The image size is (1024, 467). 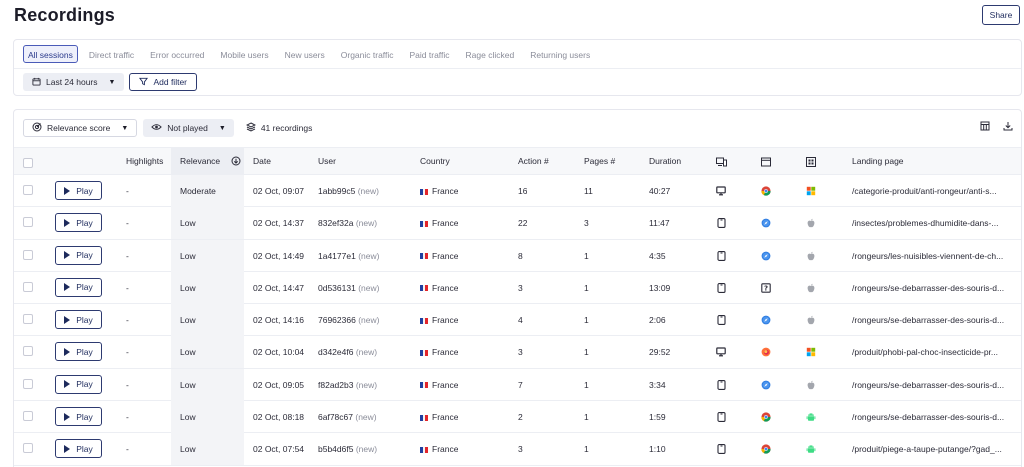 What do you see at coordinates (1001, 15) in the screenshot?
I see `share-button: Share` at bounding box center [1001, 15].